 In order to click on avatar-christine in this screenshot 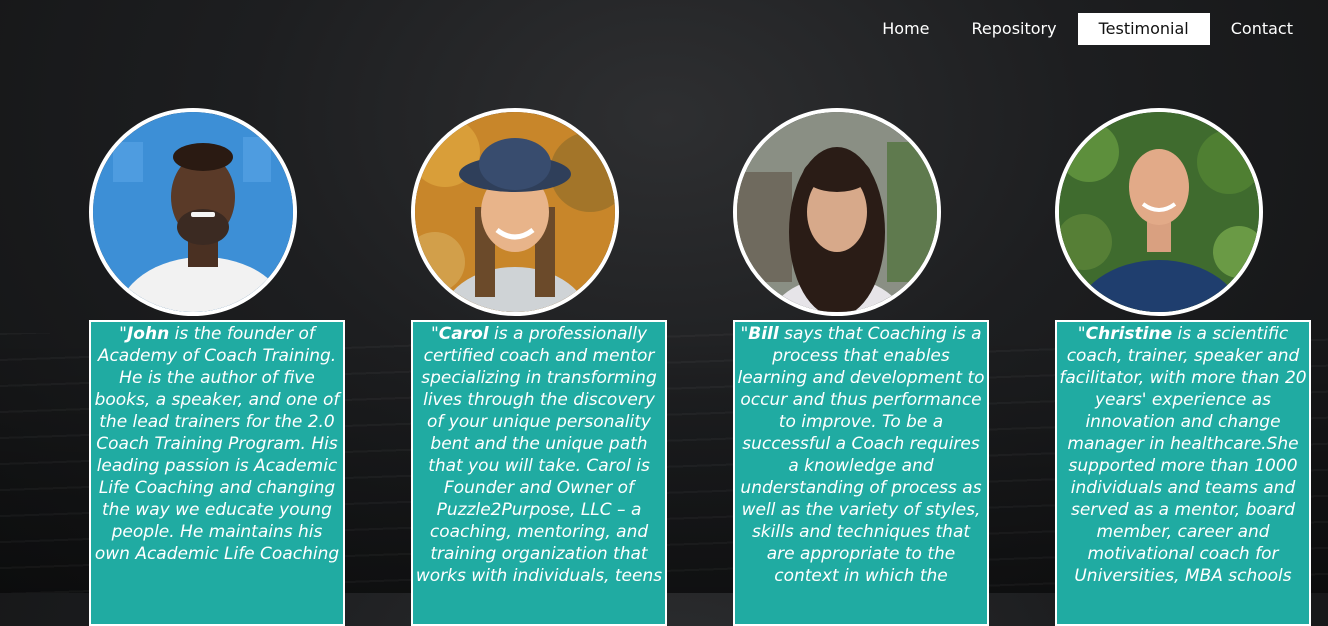, I will do `click(1159, 212)`.